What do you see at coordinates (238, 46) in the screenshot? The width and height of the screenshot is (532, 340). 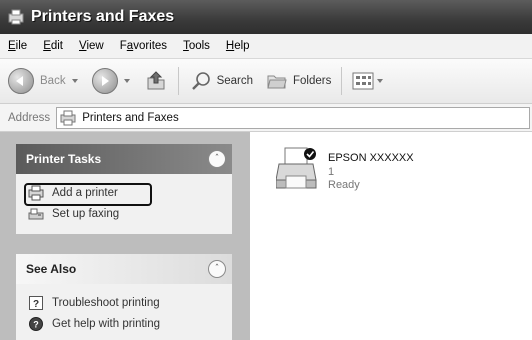 I see `menu-help: Help` at bounding box center [238, 46].